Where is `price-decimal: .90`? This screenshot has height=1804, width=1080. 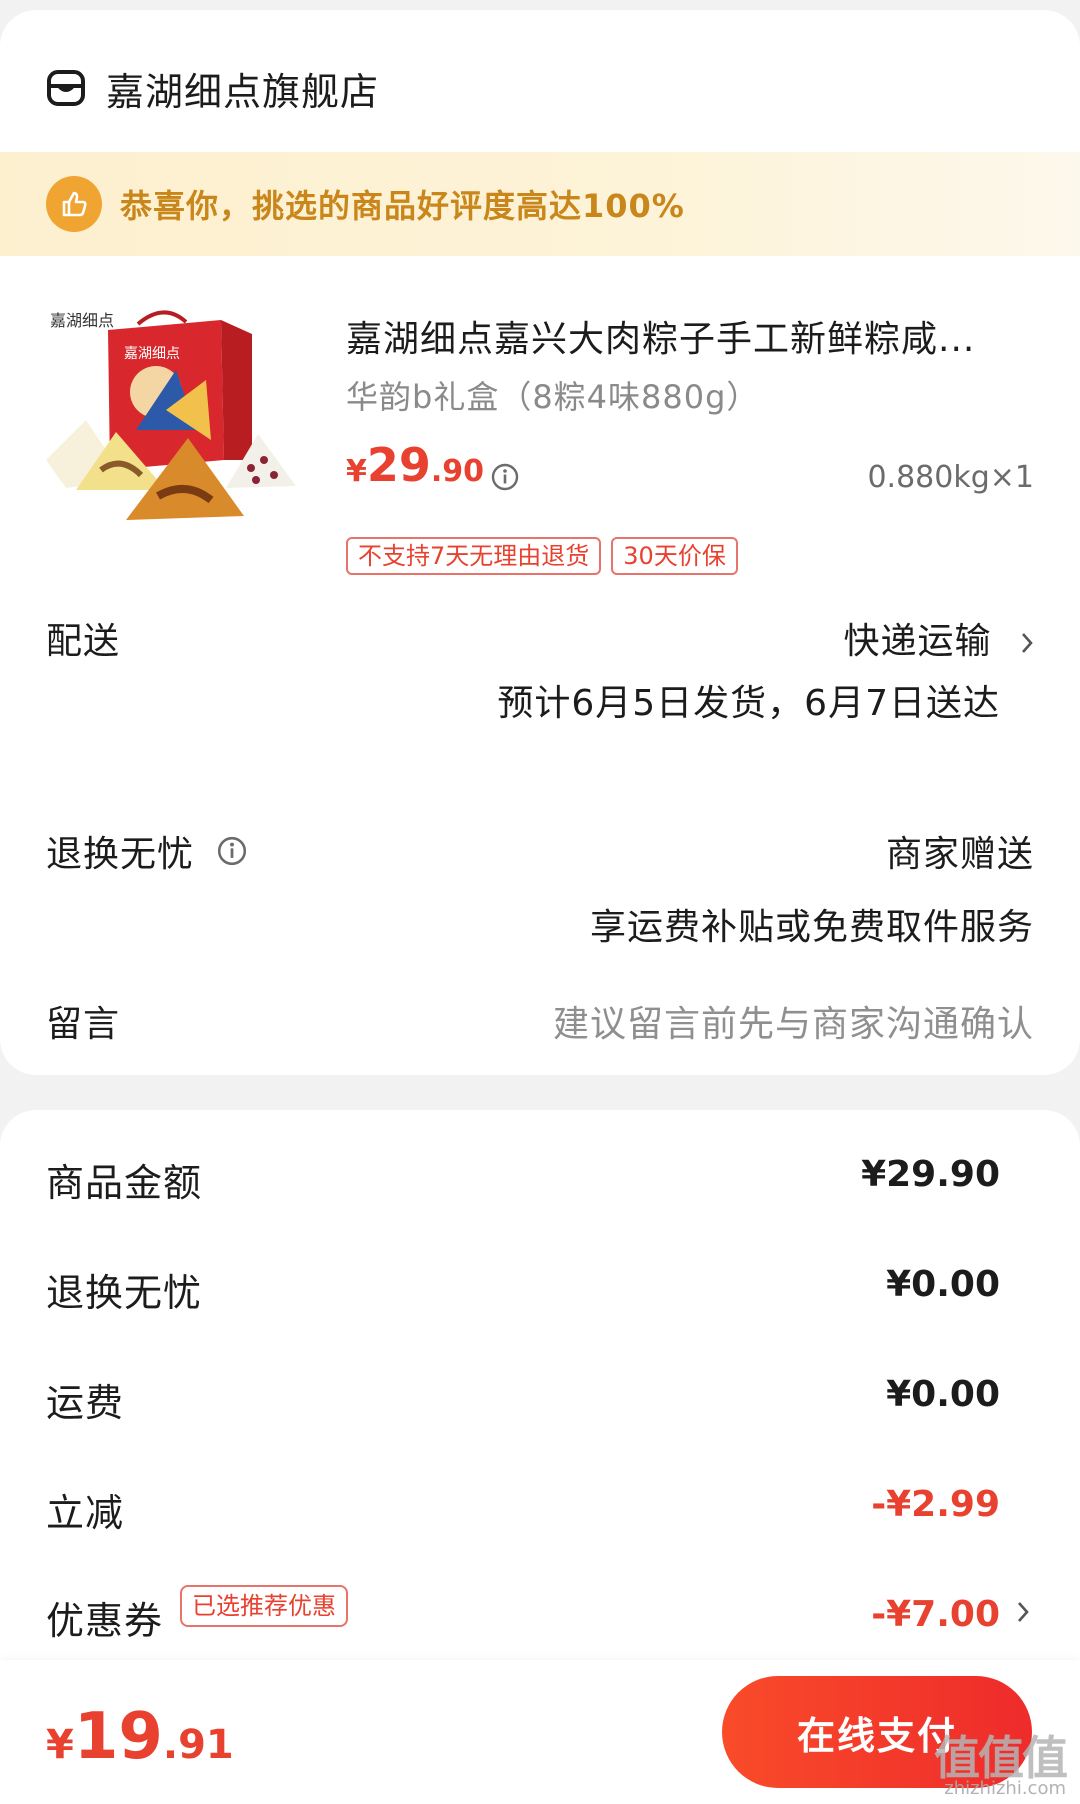
price-decimal: .90 is located at coordinates (457, 471).